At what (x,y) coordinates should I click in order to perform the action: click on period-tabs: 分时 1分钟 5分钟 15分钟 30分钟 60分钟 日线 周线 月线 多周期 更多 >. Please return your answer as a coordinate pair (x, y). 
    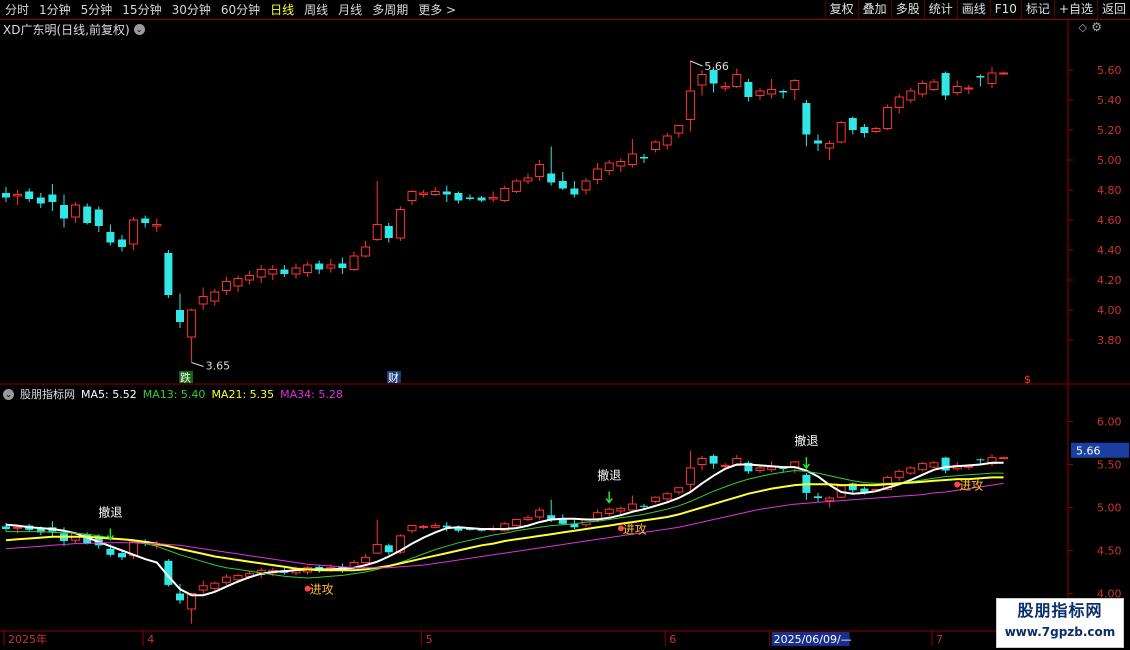
    Looking at the image, I should click on (230, 9).